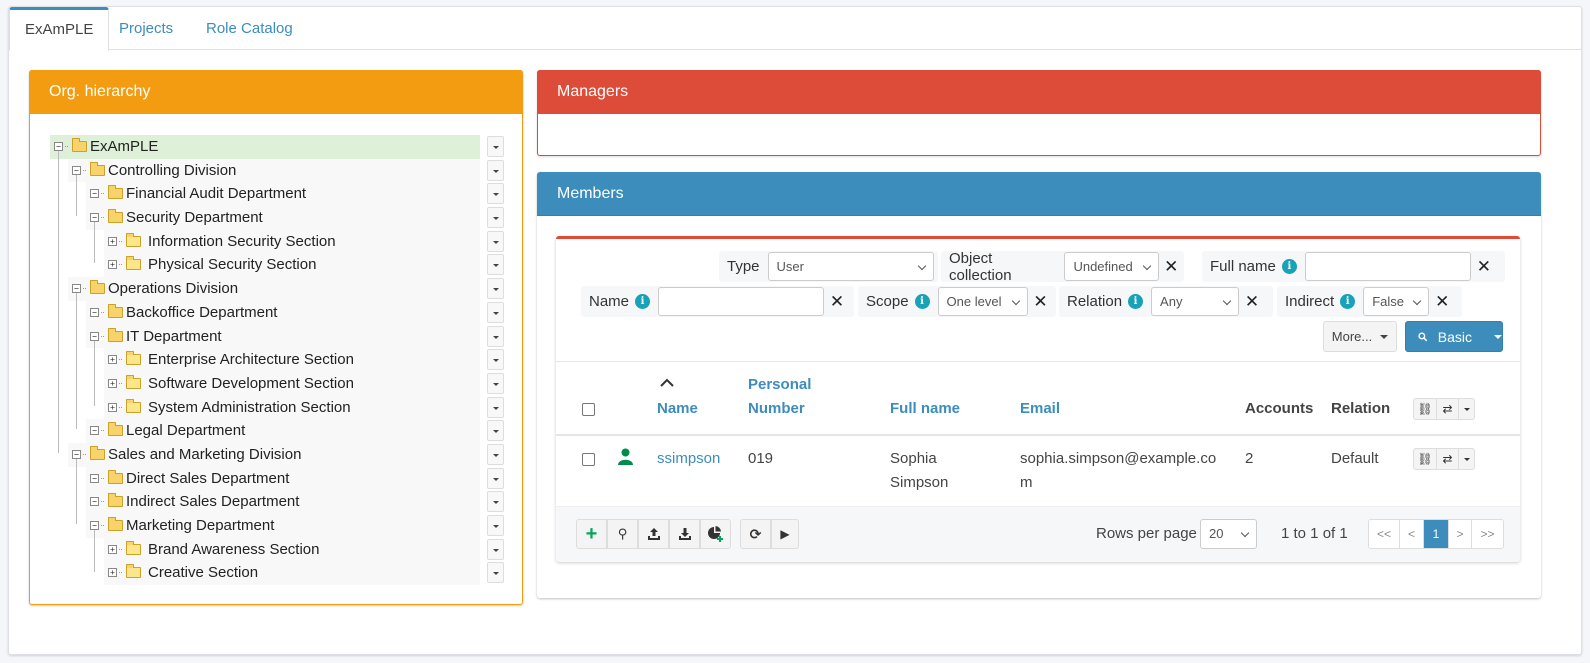 The width and height of the screenshot is (1590, 663). I want to click on tree-node-label: Sales and Marketing Division, so click(204, 454).